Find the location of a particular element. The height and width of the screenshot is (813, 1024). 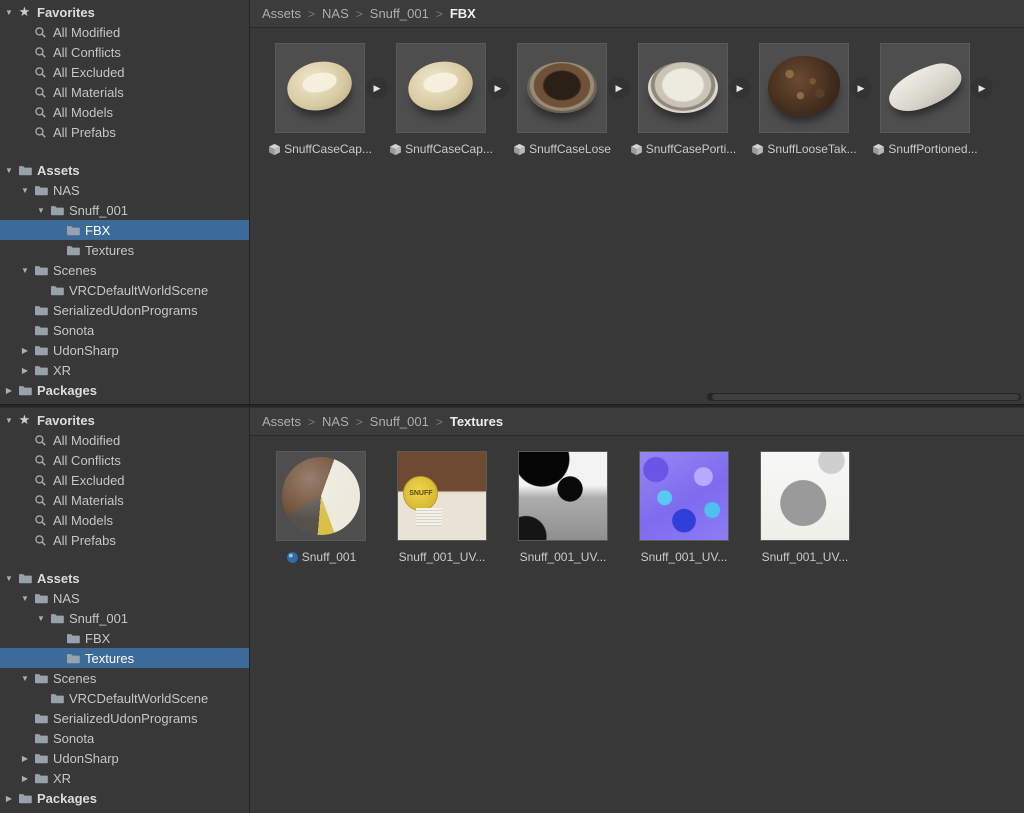

asset-name: SnuffCaseLose is located at coordinates (570, 149).